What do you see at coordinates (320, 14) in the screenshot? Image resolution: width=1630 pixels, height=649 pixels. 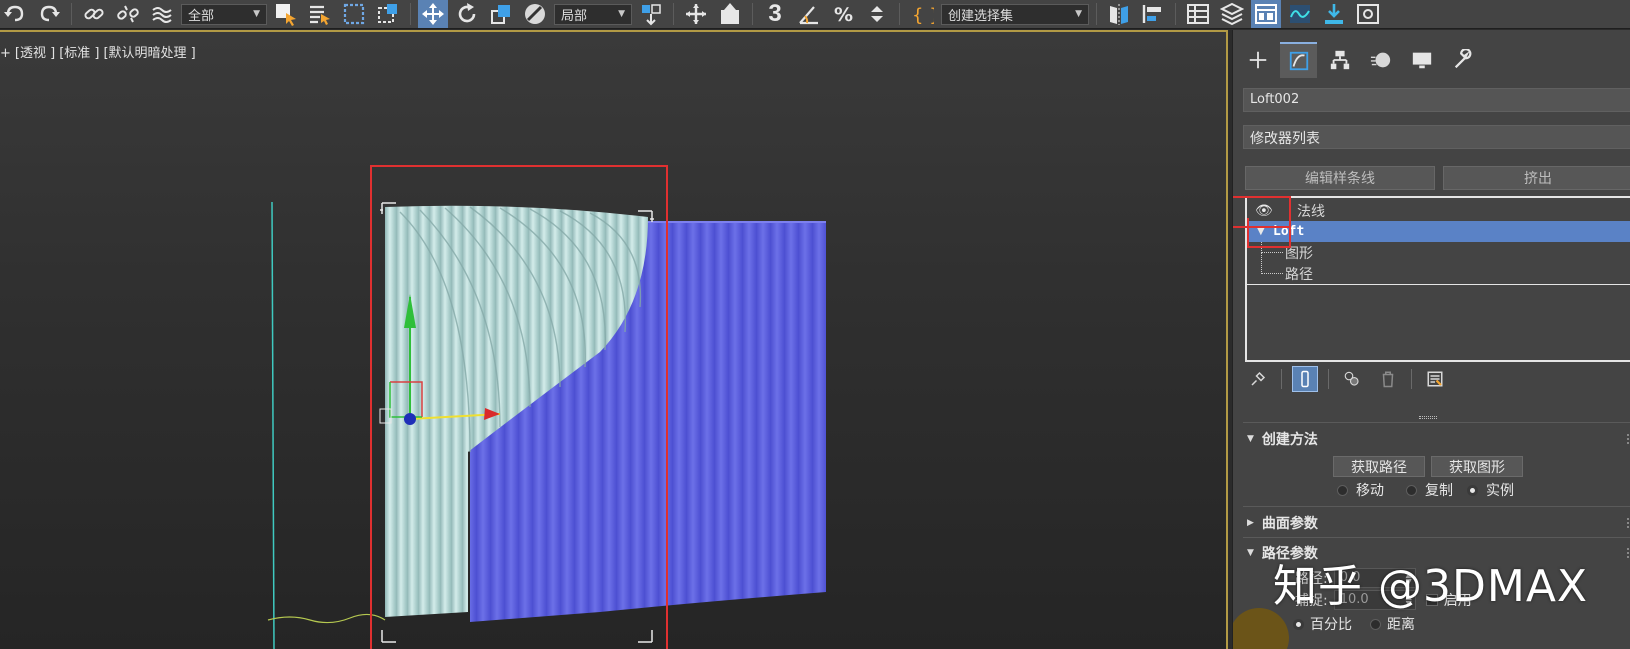 I see `select-by-name-icon` at bounding box center [320, 14].